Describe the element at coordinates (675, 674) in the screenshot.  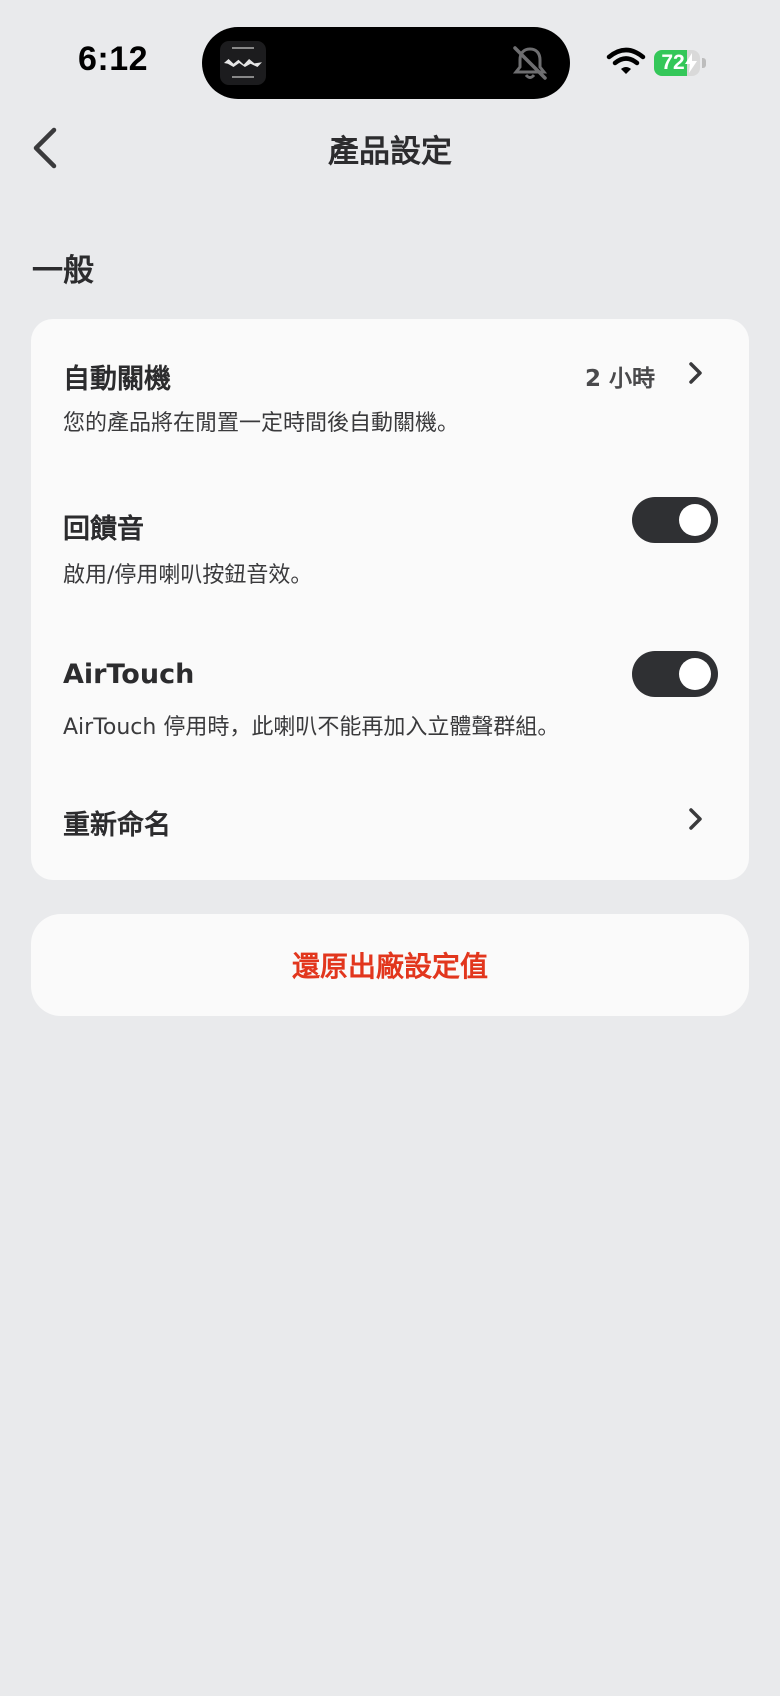
I see `airtouch-toggle` at that location.